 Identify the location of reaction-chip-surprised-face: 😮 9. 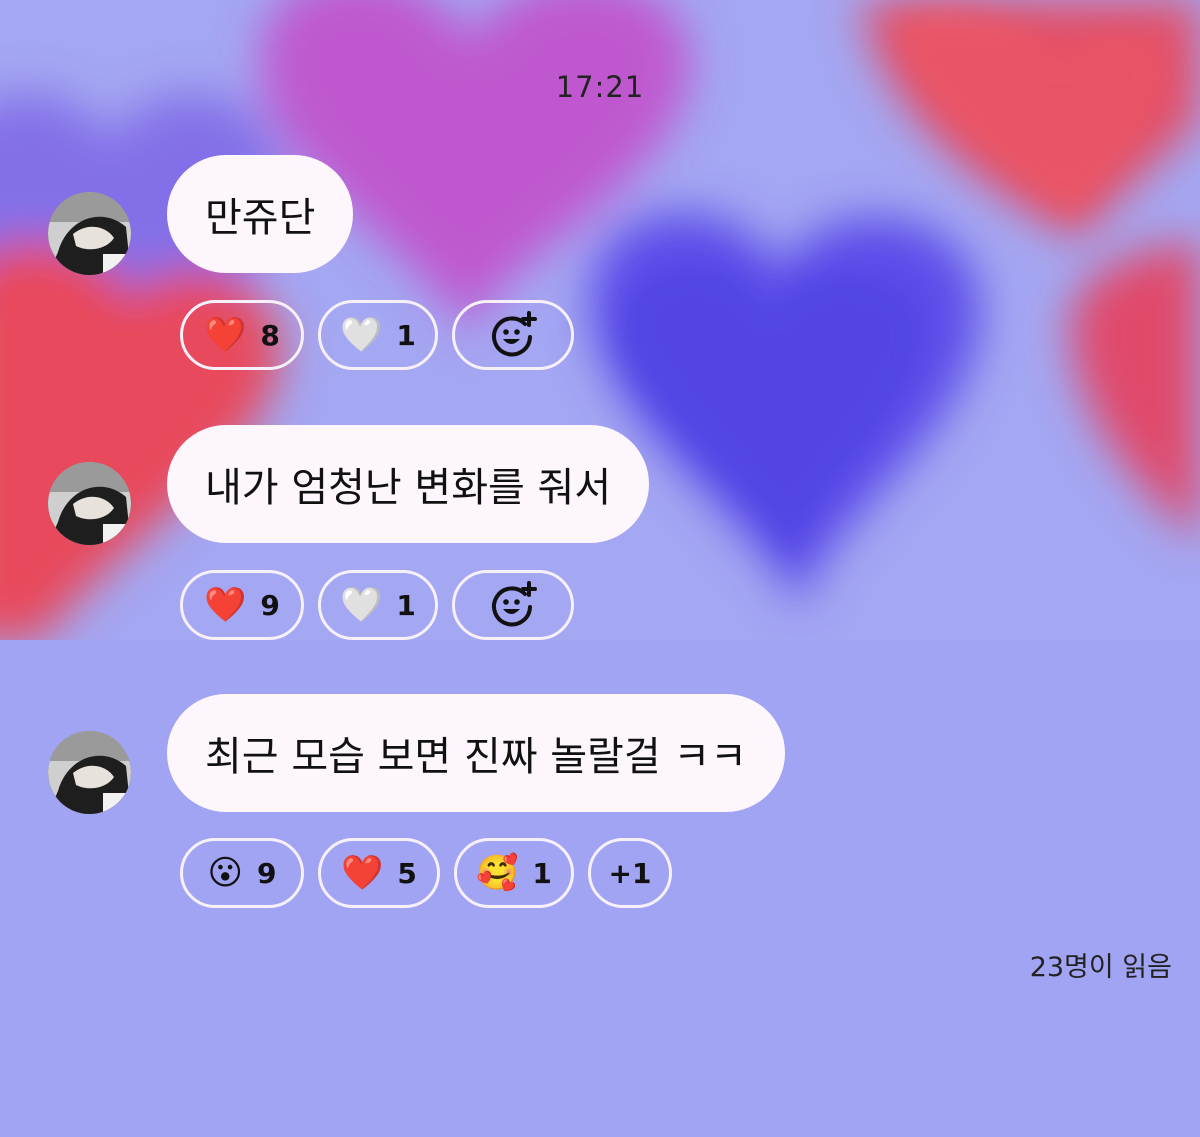
(242, 873).